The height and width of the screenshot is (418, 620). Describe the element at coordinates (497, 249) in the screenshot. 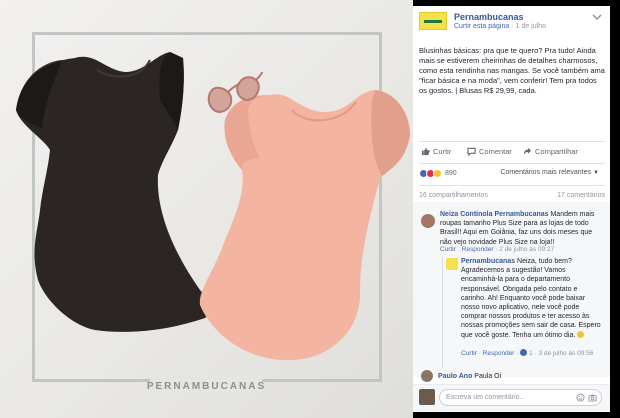

I see `comment-meta: Curtir · Responder · 2 de julho às 09:27` at that location.